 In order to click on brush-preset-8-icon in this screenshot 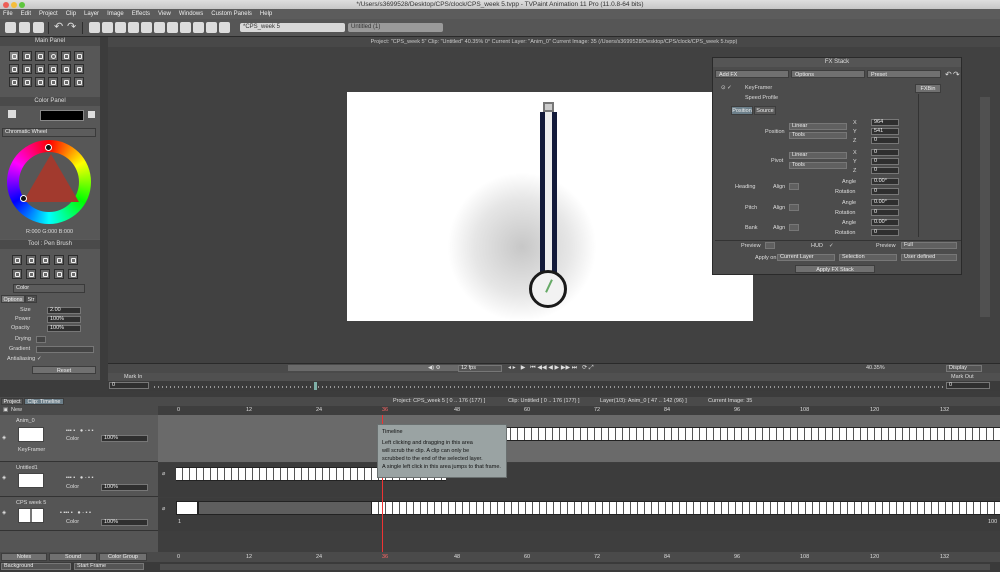, I will do `click(45, 274)`.